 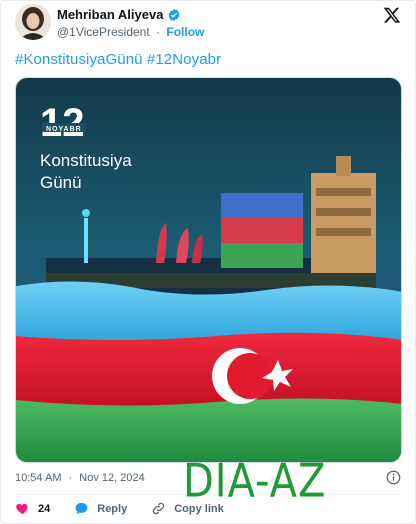 What do you see at coordinates (44, 508) in the screenshot?
I see `like-count: 24` at bounding box center [44, 508].